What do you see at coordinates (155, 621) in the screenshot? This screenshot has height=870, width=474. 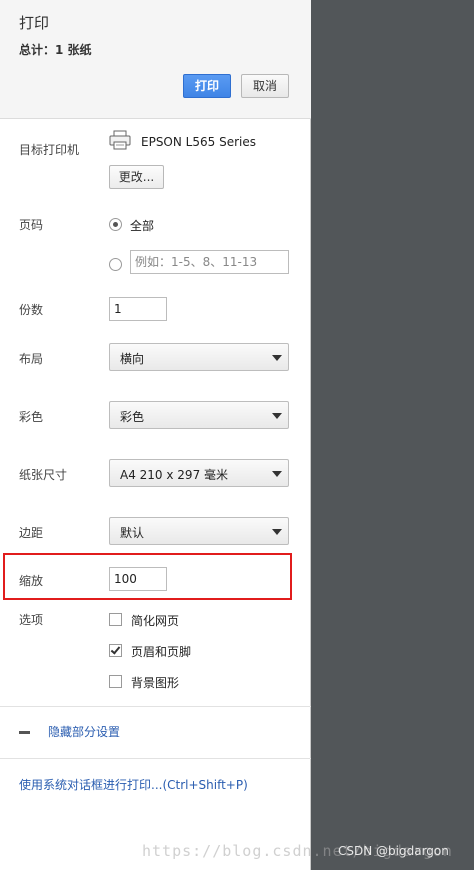 I see `simplify-page-label: 简化网页` at bounding box center [155, 621].